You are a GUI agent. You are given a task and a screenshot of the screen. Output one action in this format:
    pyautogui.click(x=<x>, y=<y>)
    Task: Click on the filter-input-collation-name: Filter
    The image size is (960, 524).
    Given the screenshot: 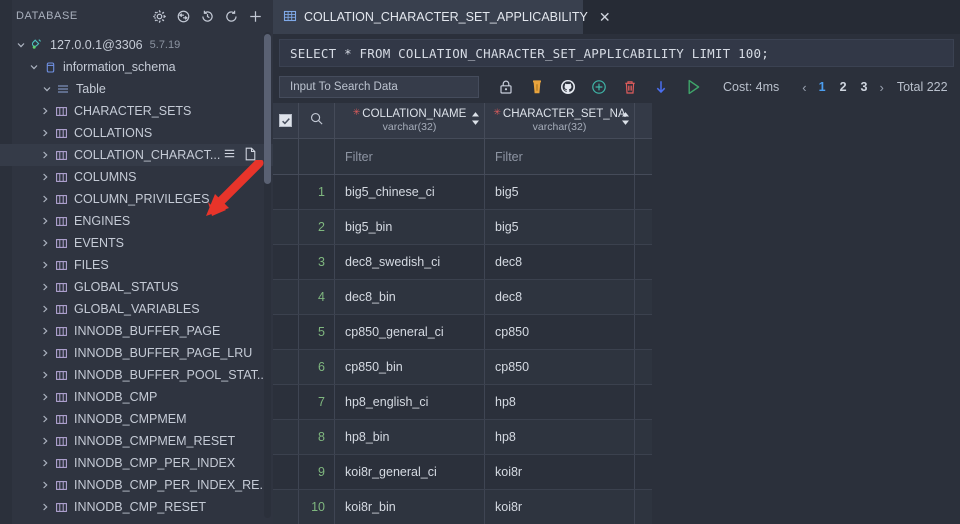 What is the action you would take?
    pyautogui.click(x=410, y=156)
    